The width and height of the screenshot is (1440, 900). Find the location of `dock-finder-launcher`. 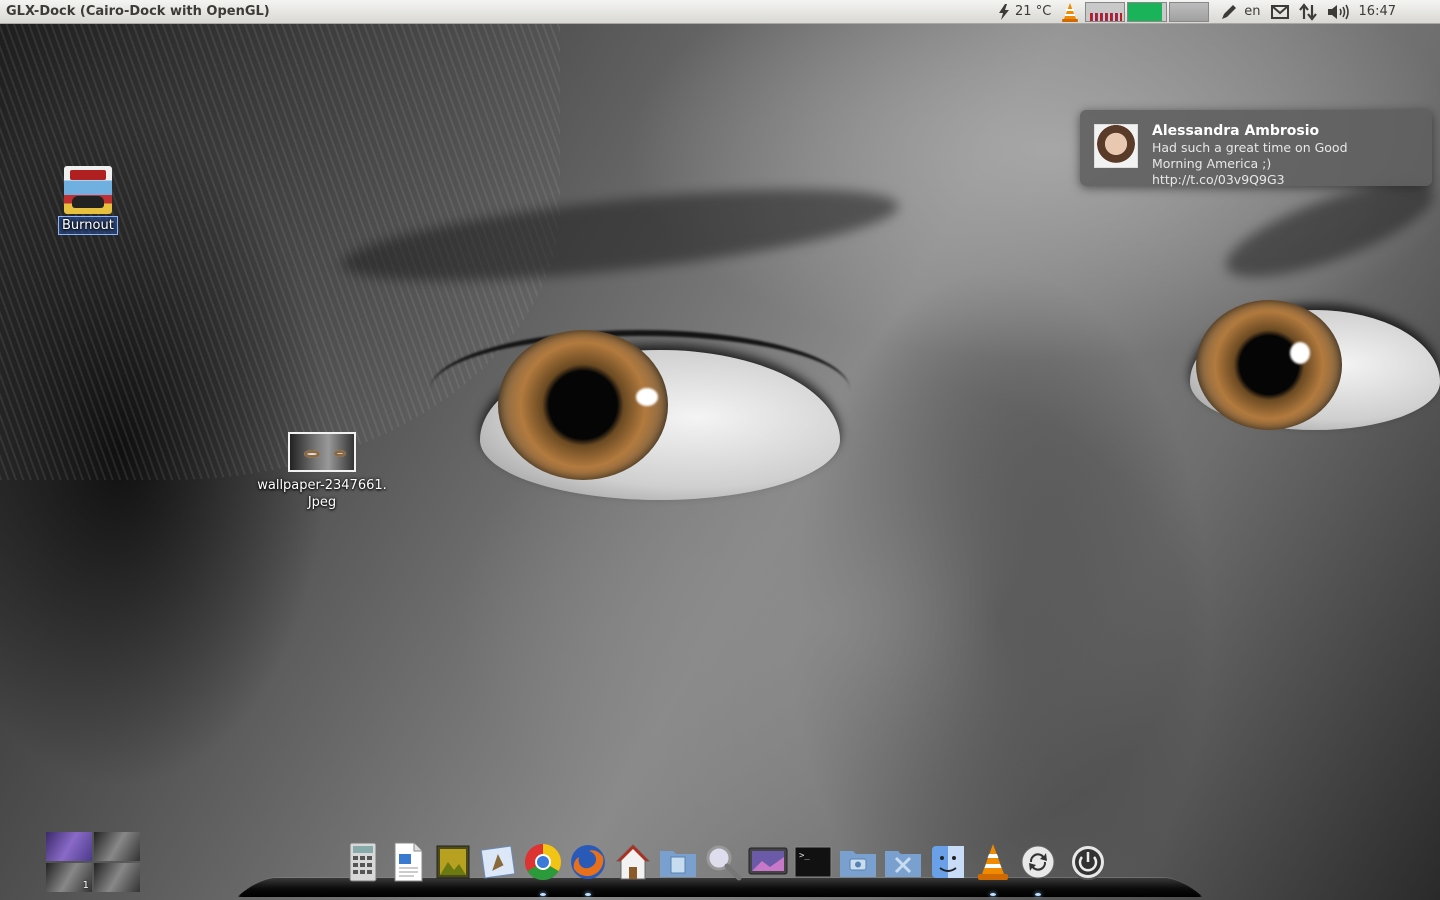

dock-finder-launcher is located at coordinates (947, 862).